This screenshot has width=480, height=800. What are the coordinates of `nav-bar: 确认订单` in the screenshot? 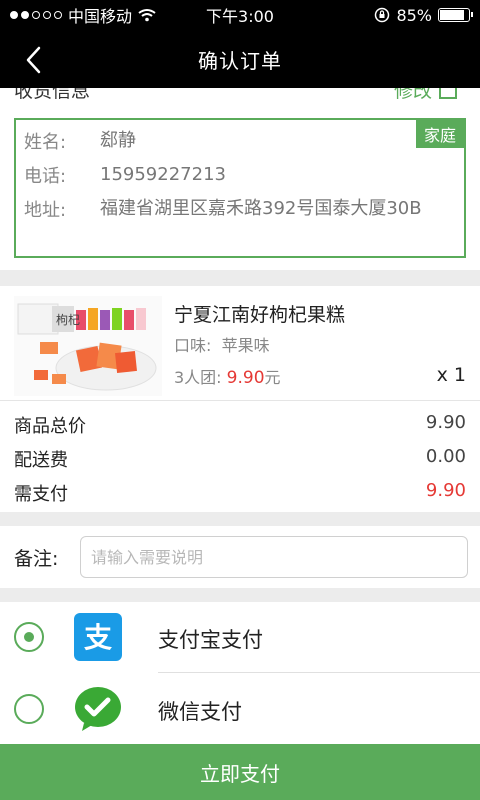 It's located at (240, 59).